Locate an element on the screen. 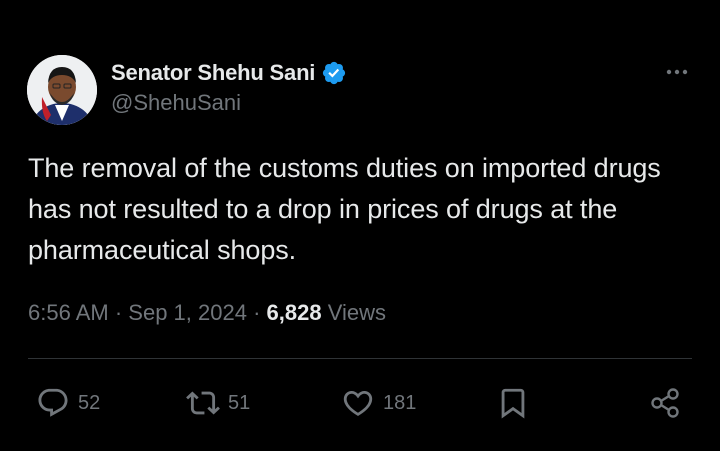 The width and height of the screenshot is (720, 451). author-name-row: Senator Shehu Sani is located at coordinates (229, 73).